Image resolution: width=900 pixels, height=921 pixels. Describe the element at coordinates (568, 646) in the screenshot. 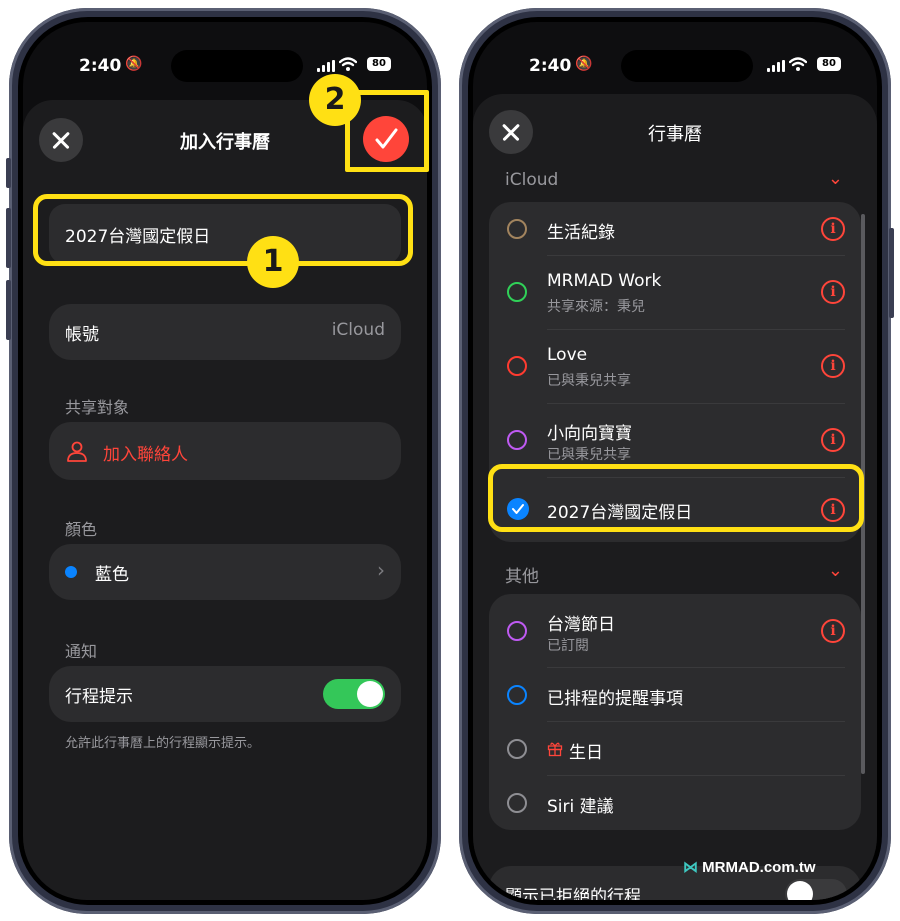

I see `calendar-subtitle: 已訂閱` at that location.